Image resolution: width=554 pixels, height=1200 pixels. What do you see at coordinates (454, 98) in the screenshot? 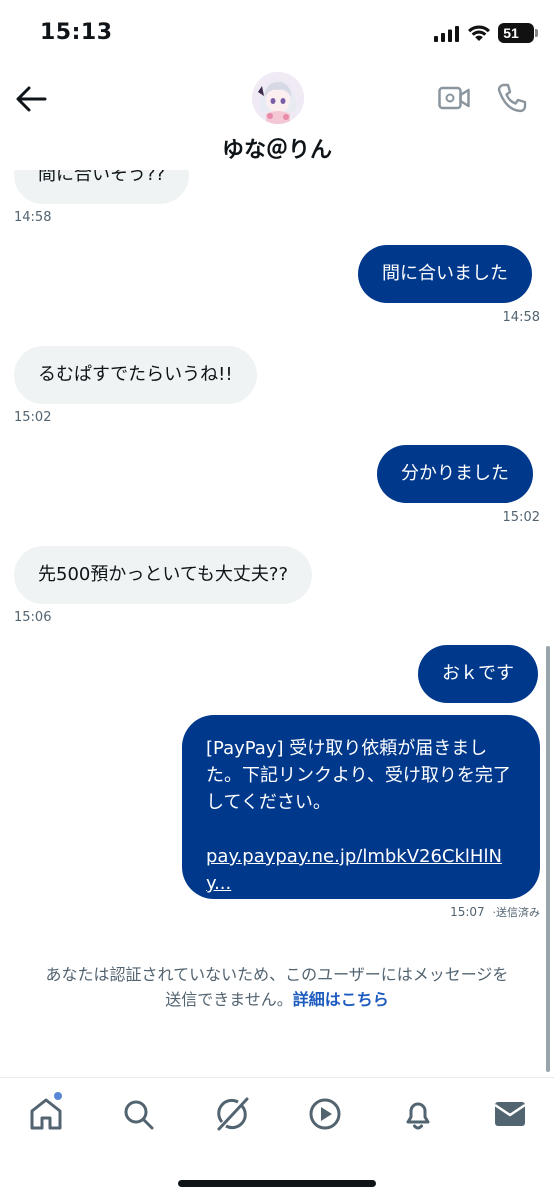
I see `video-call-icon` at bounding box center [454, 98].